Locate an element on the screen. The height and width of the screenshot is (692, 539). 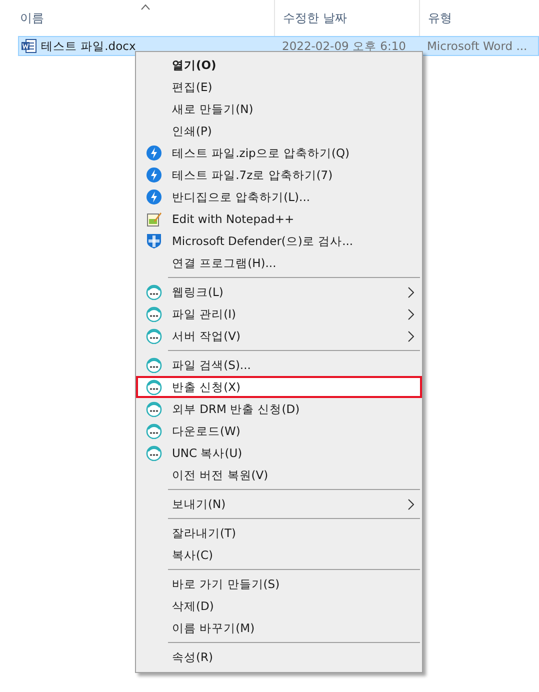
menu-item: 바로 가기 만들기(S) is located at coordinates (279, 584).